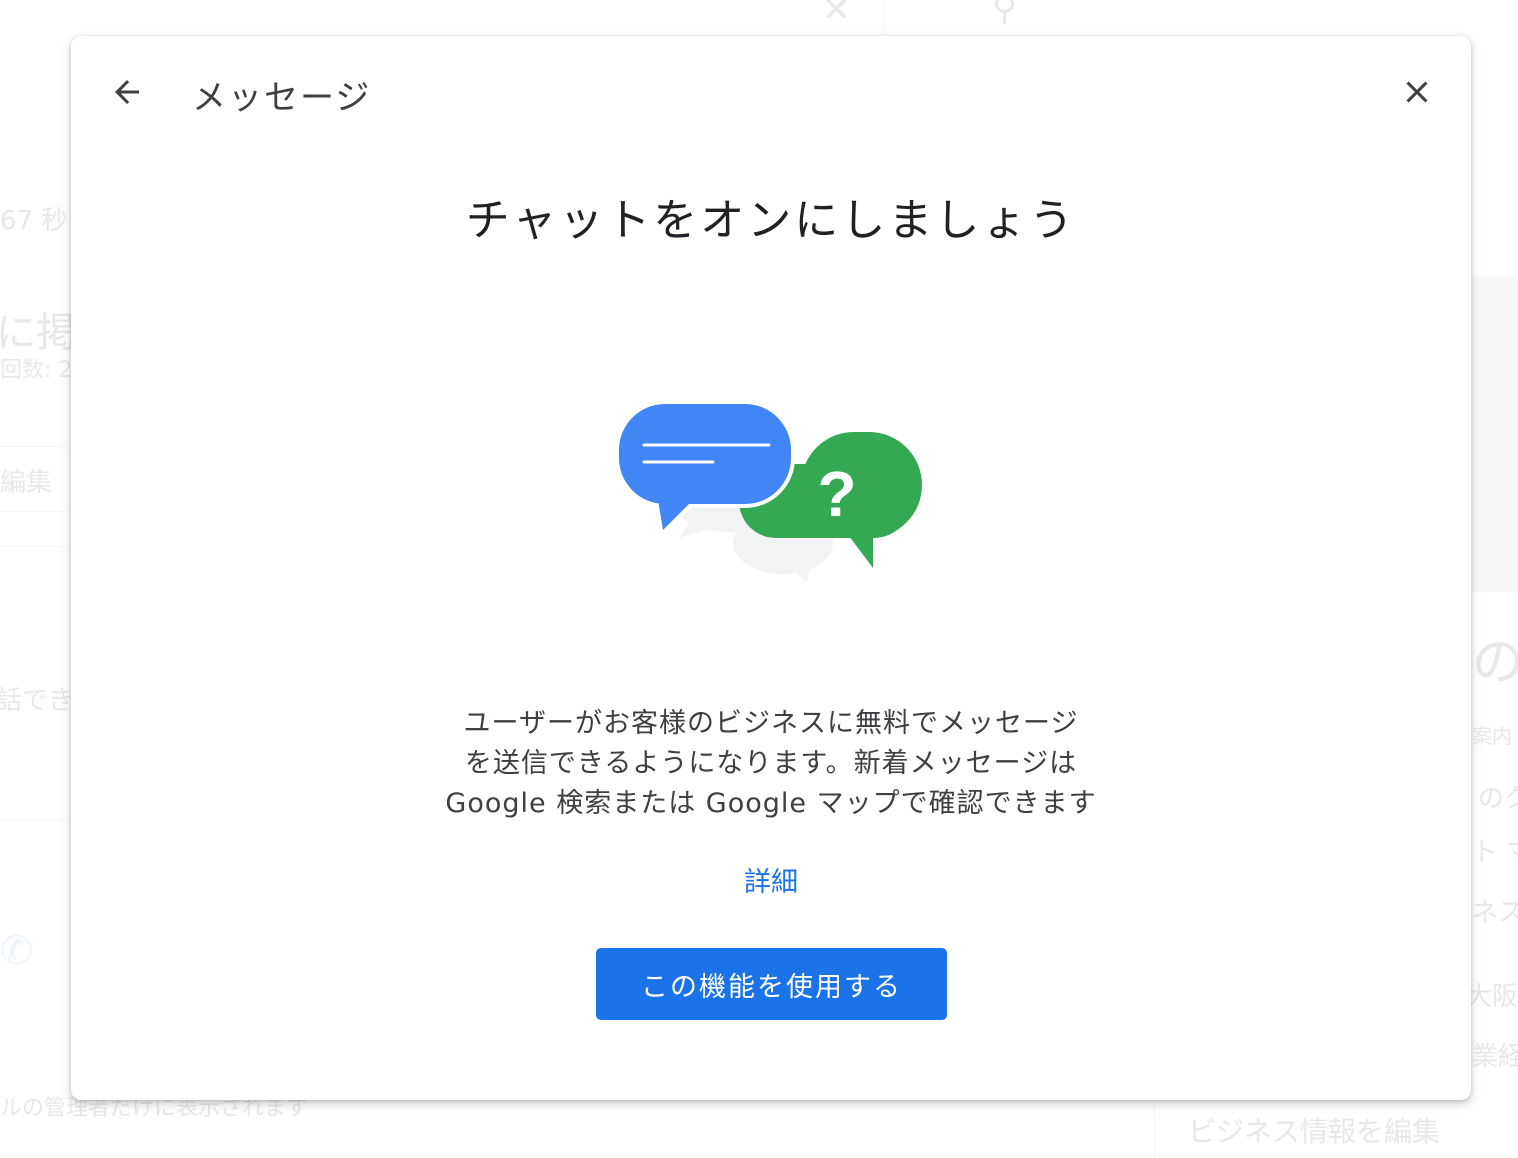 Image resolution: width=1518 pixels, height=1158 pixels. I want to click on details-link: 詳細, so click(771, 882).